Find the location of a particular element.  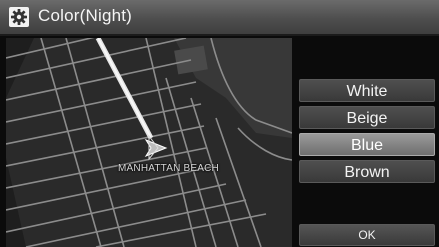

color-options-list: White Beige Blue Brown is located at coordinates (367, 133).